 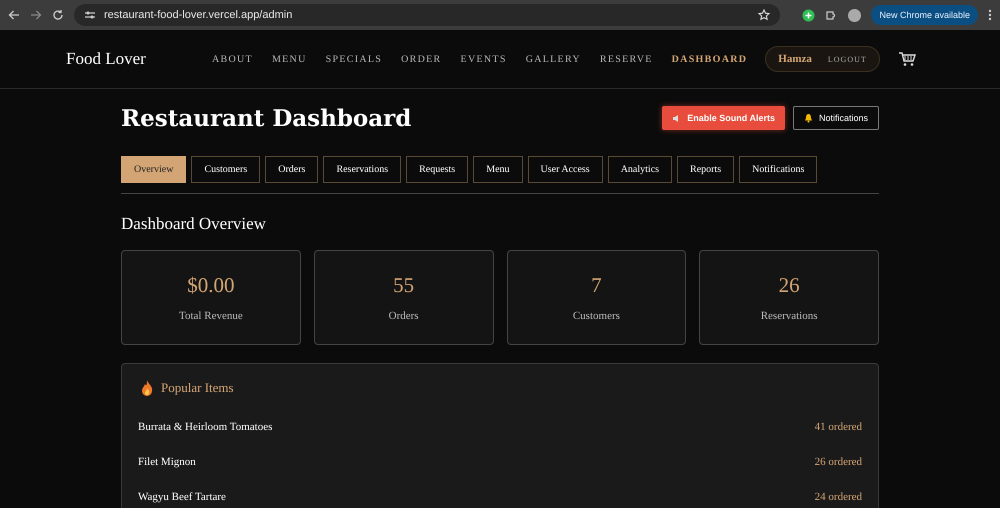 I want to click on profile-avatar, so click(x=855, y=15).